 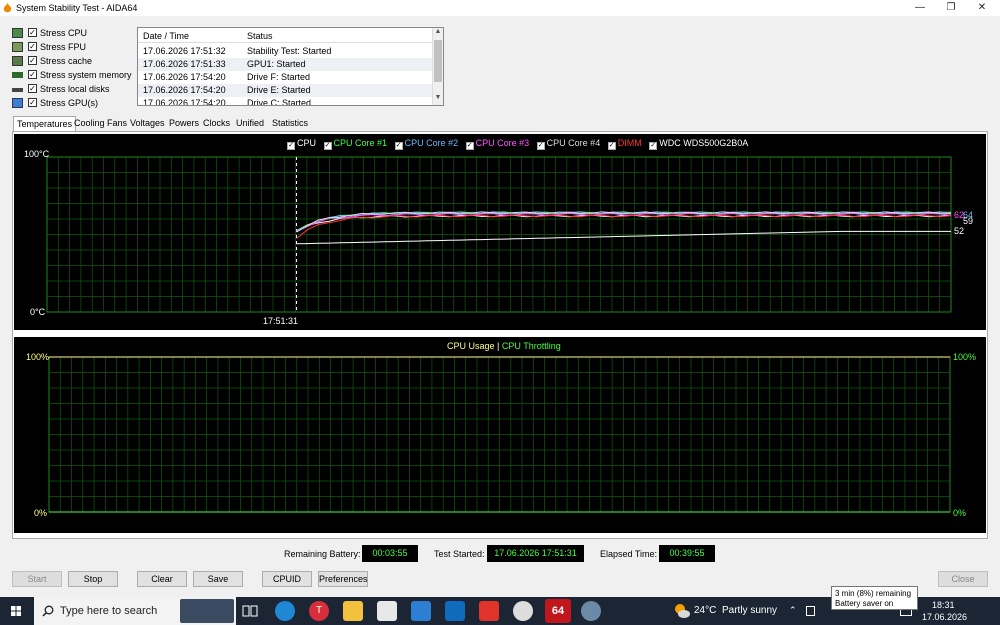 What do you see at coordinates (438, 31) in the screenshot?
I see `scroll-up-icon: ▲` at bounding box center [438, 31].